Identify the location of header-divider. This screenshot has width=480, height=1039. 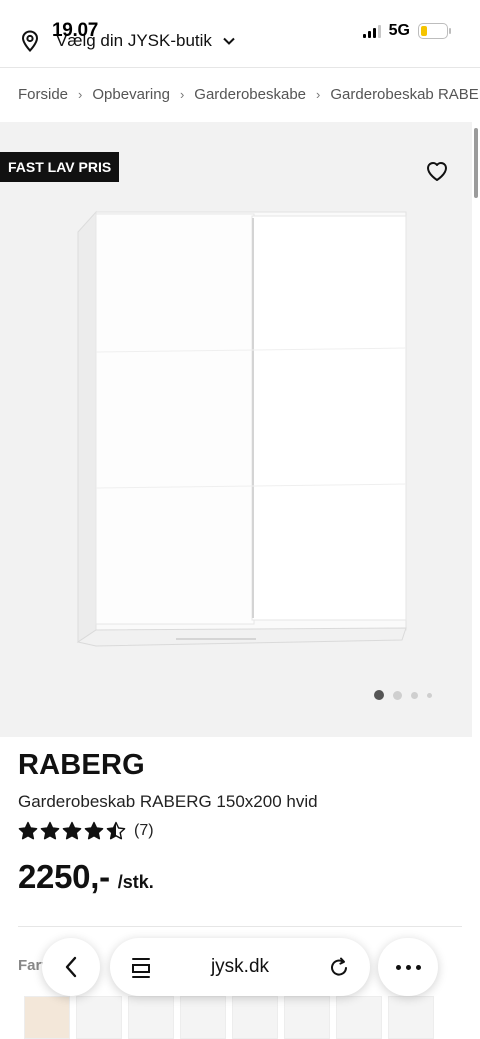
(240, 67).